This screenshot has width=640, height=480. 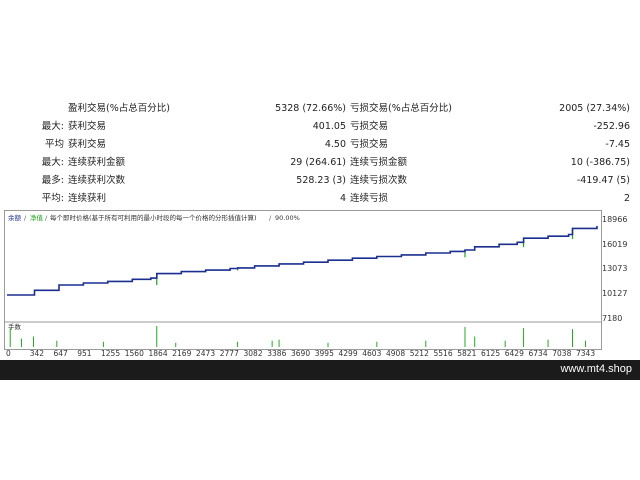 What do you see at coordinates (514, 353) in the screenshot?
I see `x-tick-label: 6429` at bounding box center [514, 353].